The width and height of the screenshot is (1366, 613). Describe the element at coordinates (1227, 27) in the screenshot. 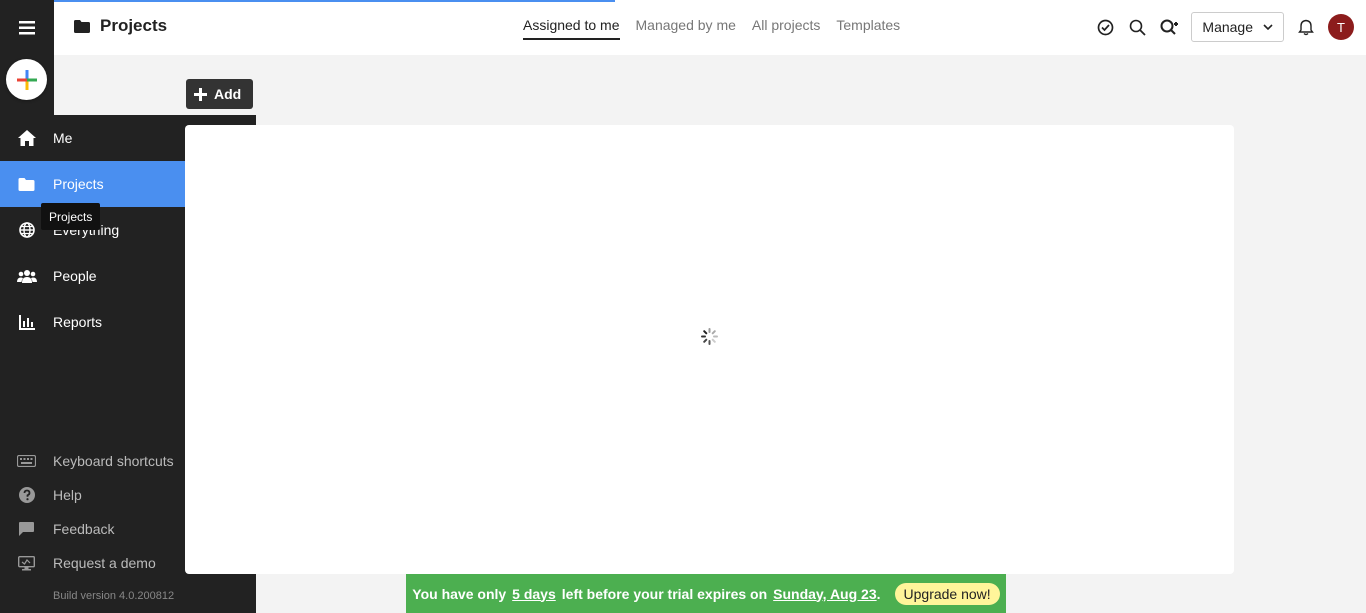

I see `manage-label: Manage` at that location.